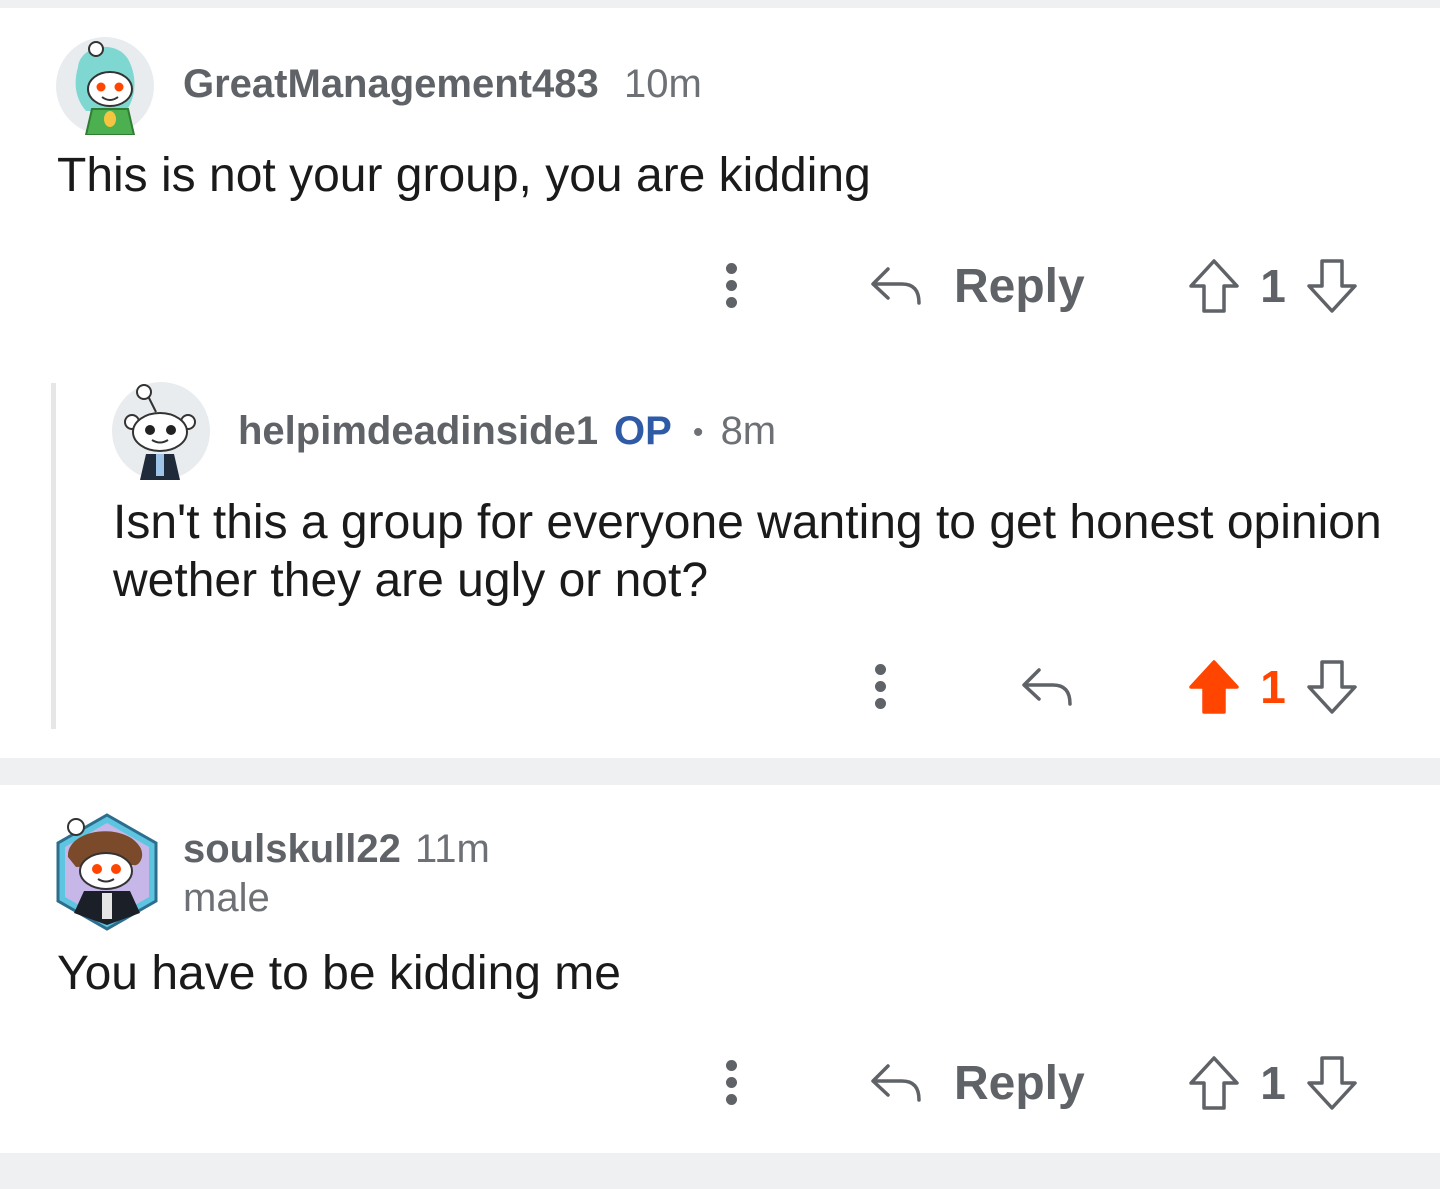  I want to click on reply-button, so click(1047, 687).